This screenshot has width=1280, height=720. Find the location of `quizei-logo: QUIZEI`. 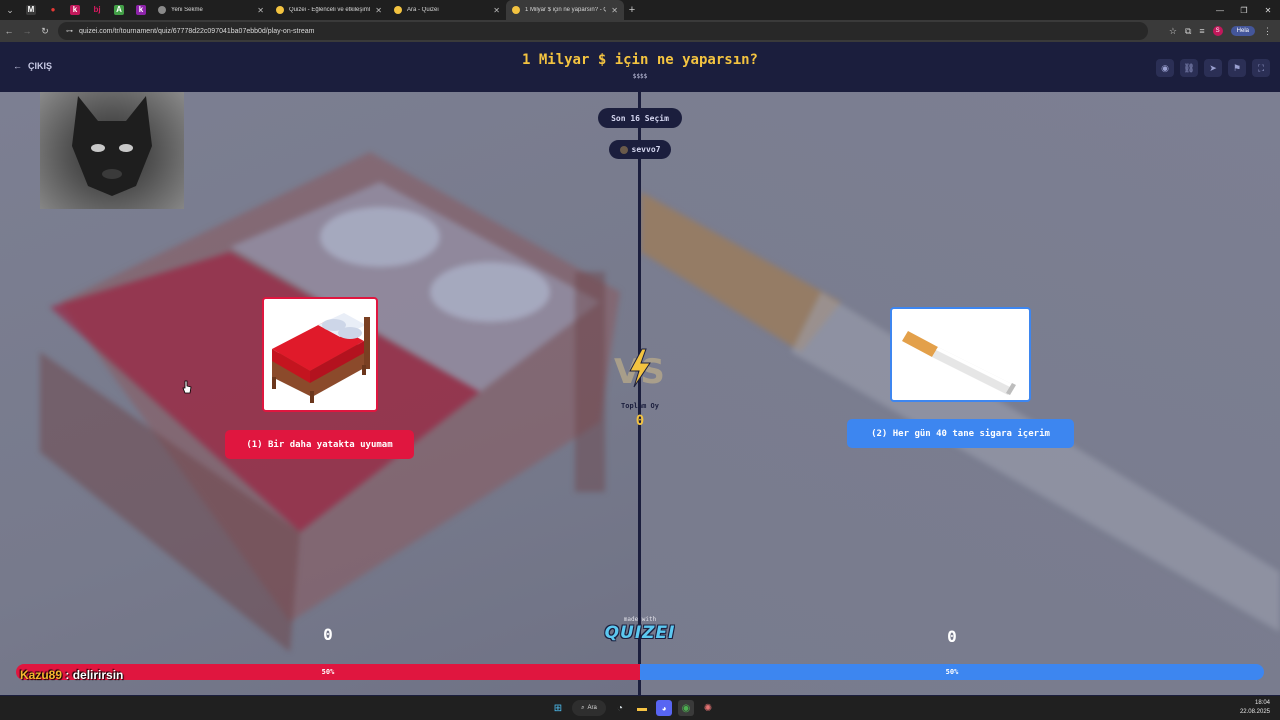

quizei-logo: QUIZEI is located at coordinates (640, 633).